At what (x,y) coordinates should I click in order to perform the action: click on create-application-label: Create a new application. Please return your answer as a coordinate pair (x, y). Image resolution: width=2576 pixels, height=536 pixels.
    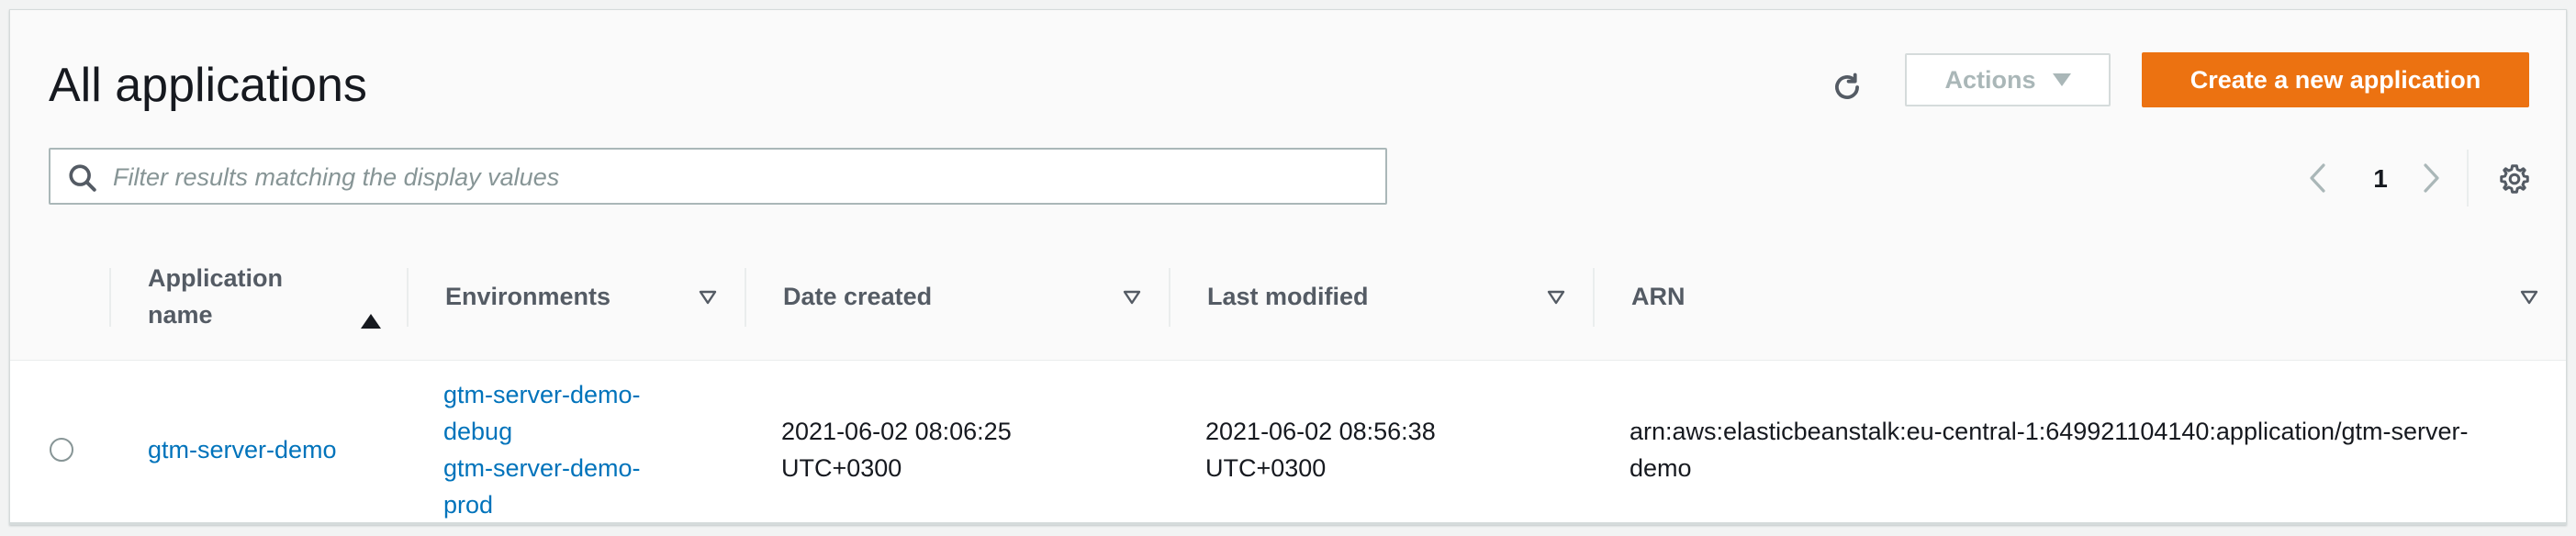
    Looking at the image, I should click on (2335, 79).